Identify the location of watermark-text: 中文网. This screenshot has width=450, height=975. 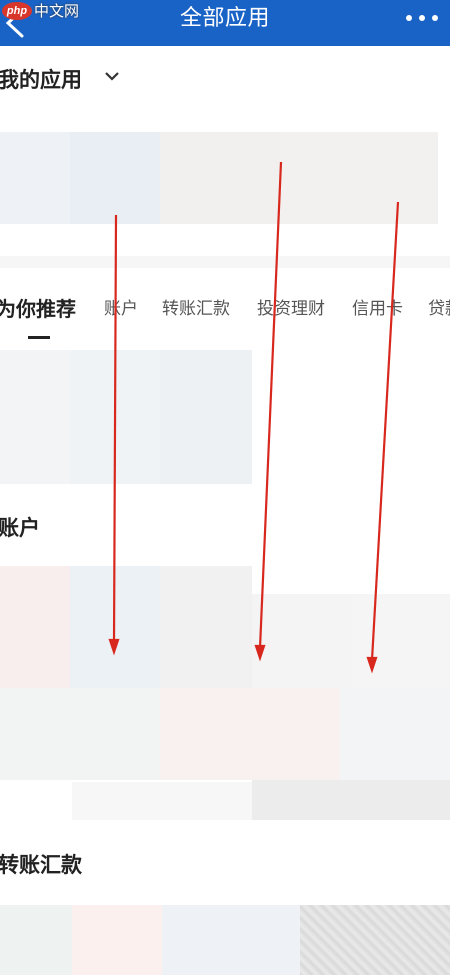
(57, 11).